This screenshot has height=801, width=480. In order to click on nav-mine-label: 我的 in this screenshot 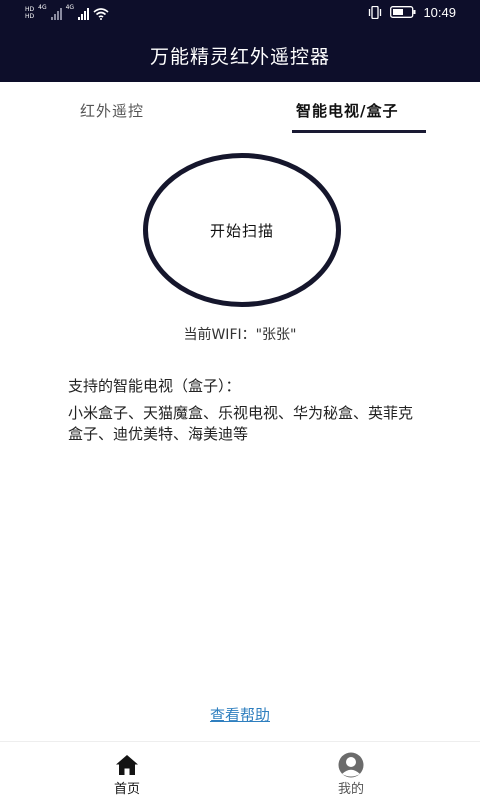, I will do `click(350, 789)`.